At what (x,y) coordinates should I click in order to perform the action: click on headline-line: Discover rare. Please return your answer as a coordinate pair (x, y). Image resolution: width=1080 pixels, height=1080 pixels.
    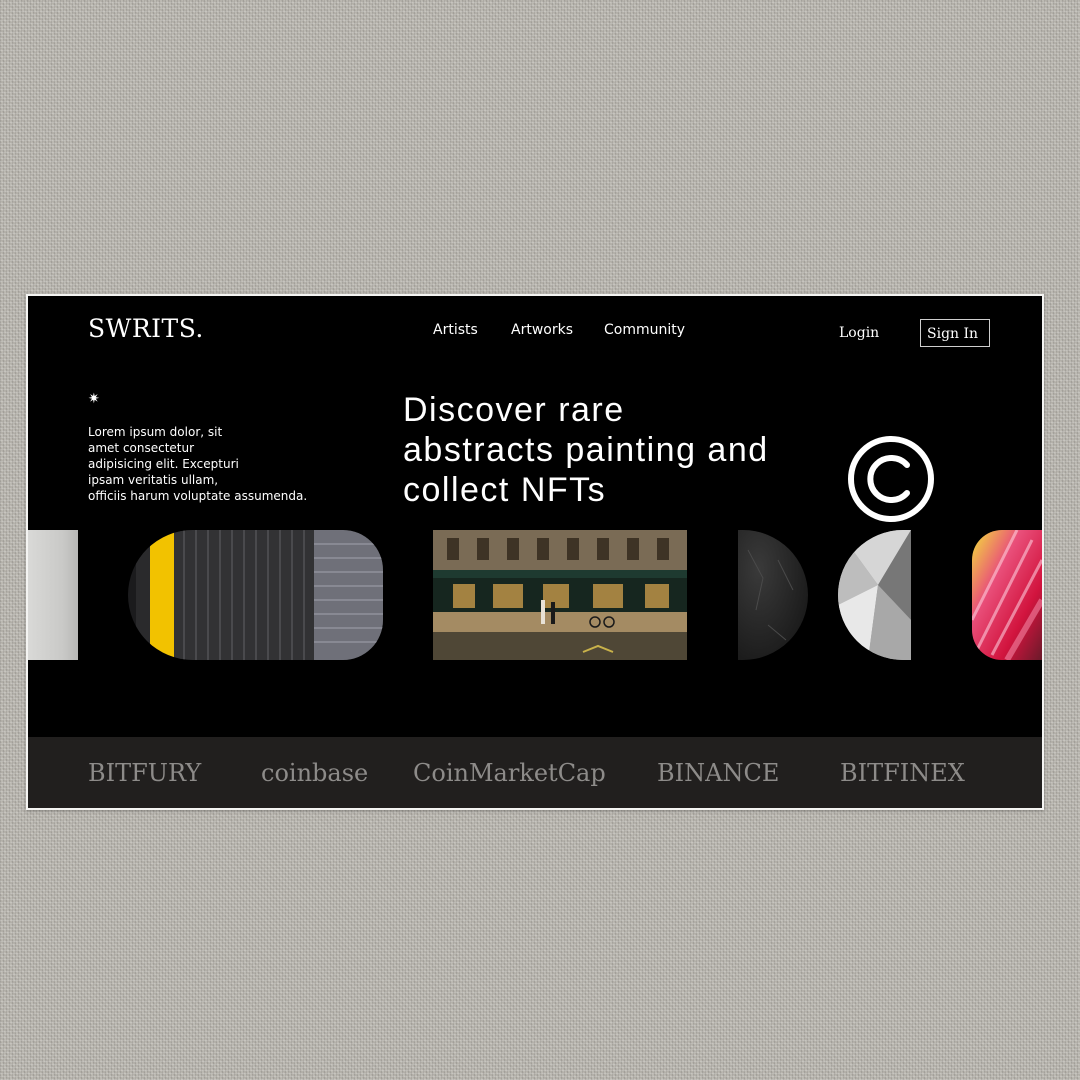
    Looking at the image, I should click on (514, 410).